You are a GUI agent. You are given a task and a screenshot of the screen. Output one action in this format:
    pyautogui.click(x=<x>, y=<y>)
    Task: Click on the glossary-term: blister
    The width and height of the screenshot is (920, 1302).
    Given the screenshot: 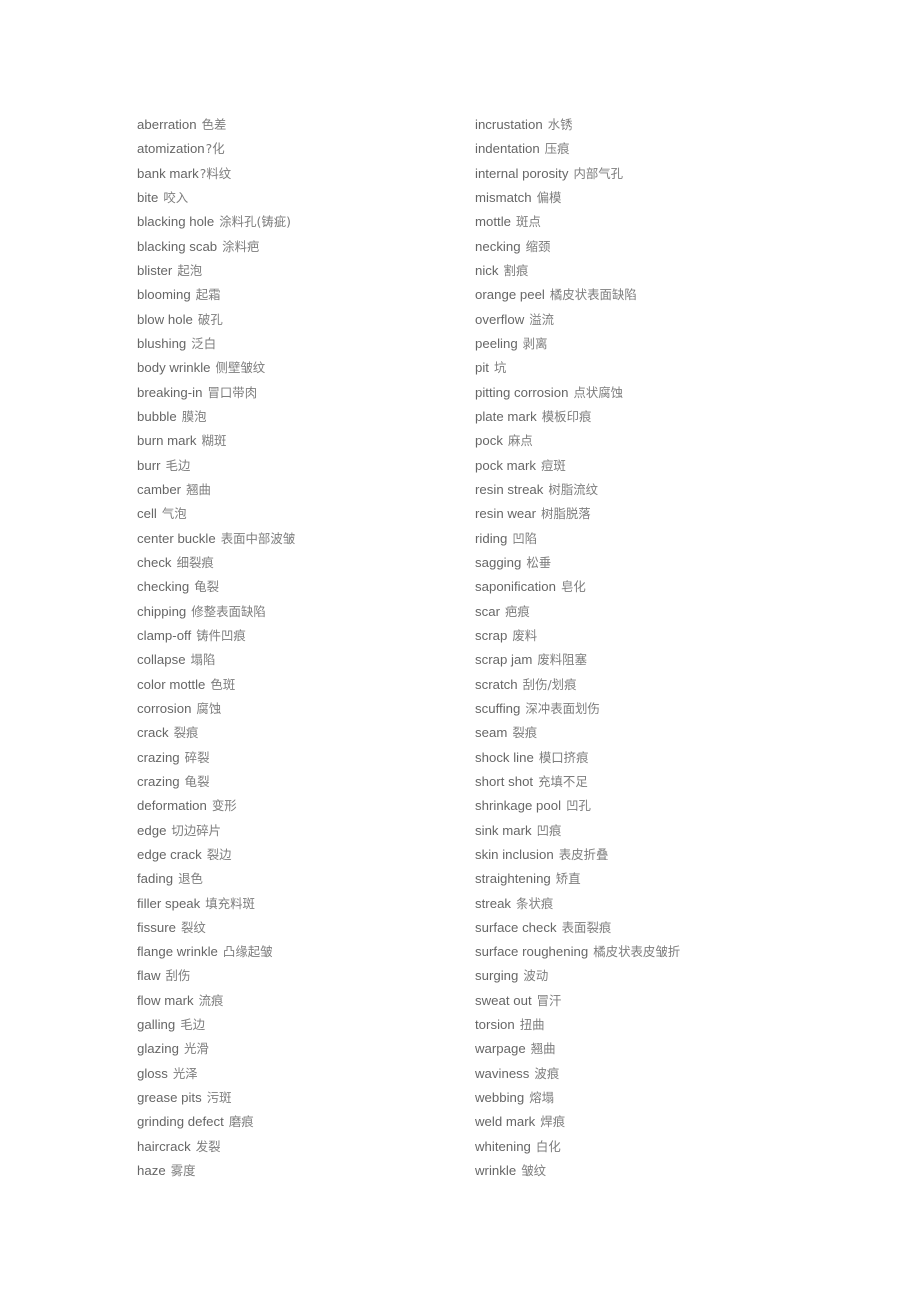 What is the action you would take?
    pyautogui.click(x=155, y=270)
    